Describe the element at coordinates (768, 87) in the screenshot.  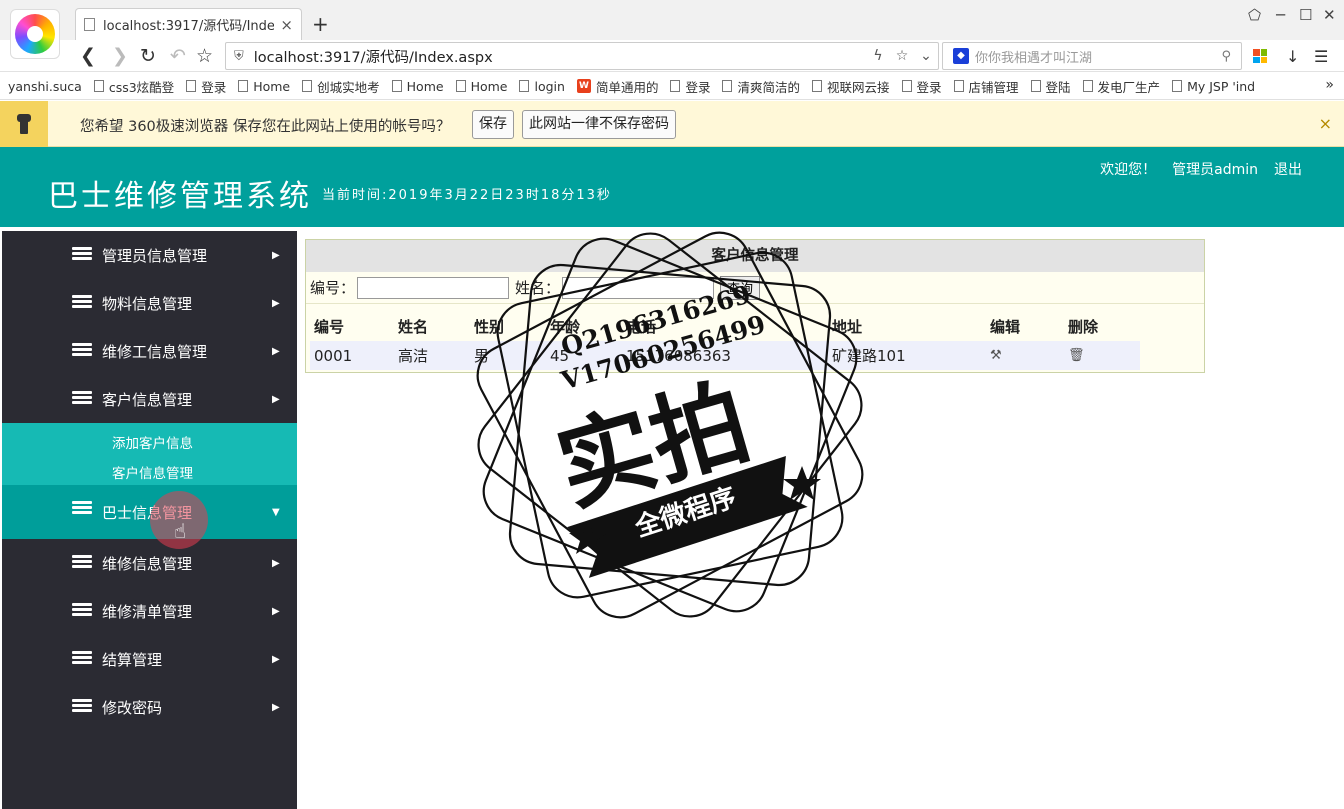
I see `bookmark-label: 清爽简洁的` at that location.